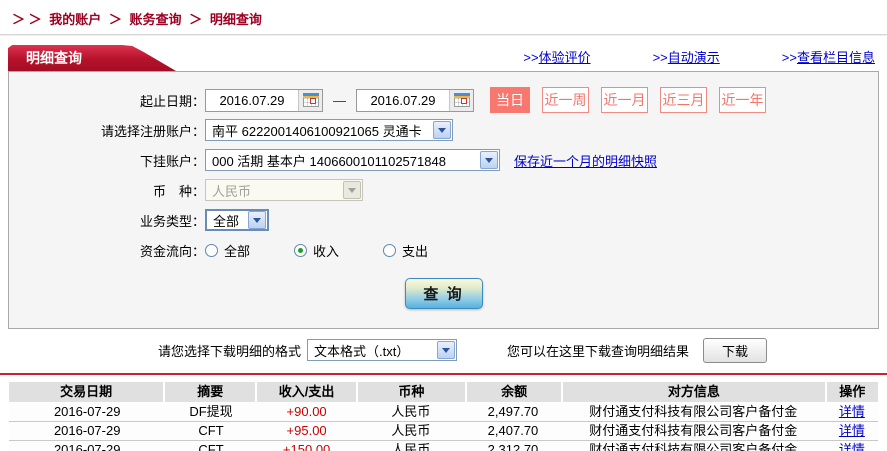 Image resolution: width=887 pixels, height=451 pixels. I want to click on date-to-calendar-button, so click(461, 100).